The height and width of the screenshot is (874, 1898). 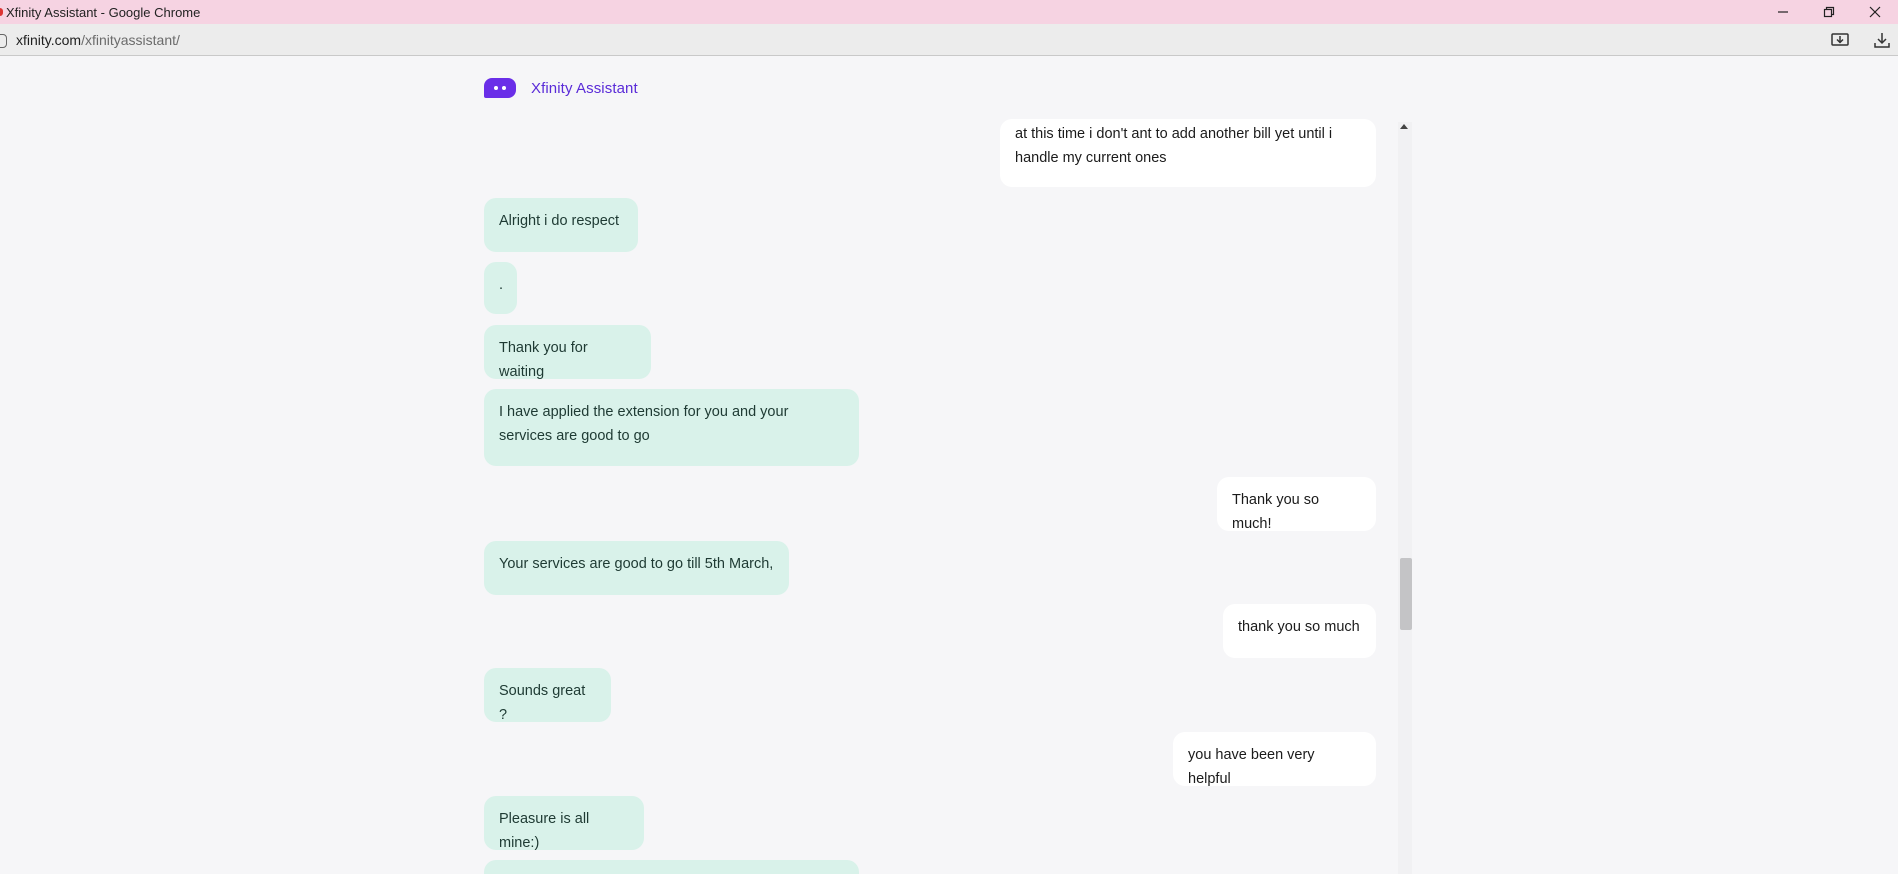 What do you see at coordinates (1406, 594) in the screenshot?
I see `scrollbar-thumb` at bounding box center [1406, 594].